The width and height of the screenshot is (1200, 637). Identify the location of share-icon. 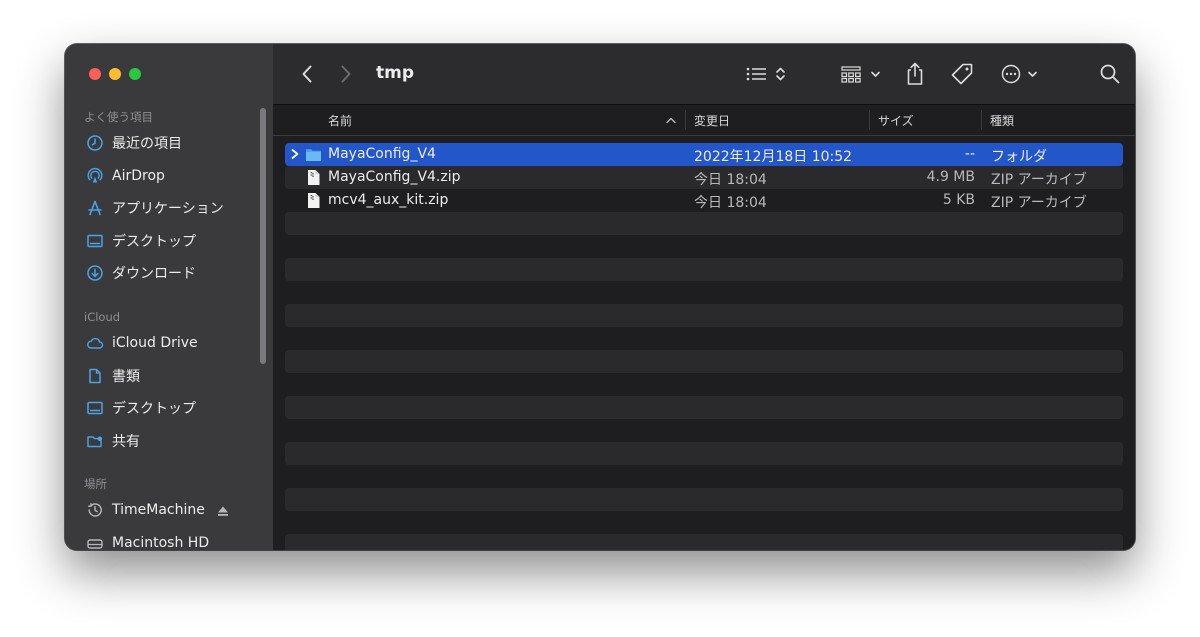
(915, 73).